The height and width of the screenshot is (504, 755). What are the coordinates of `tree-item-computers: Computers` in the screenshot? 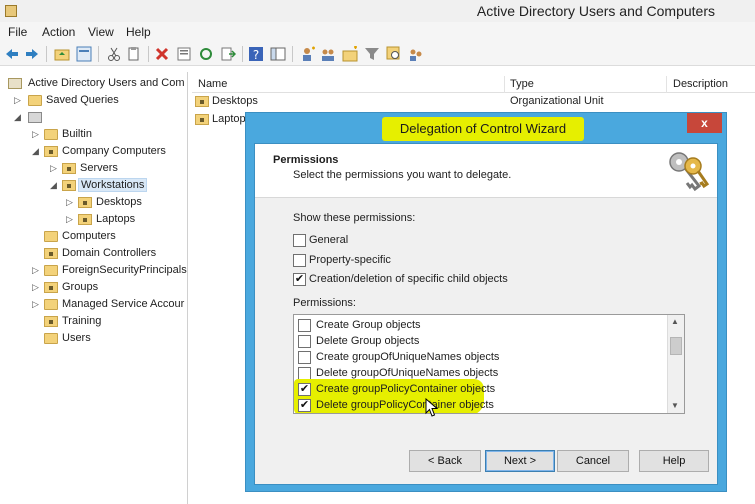 It's located at (108, 237).